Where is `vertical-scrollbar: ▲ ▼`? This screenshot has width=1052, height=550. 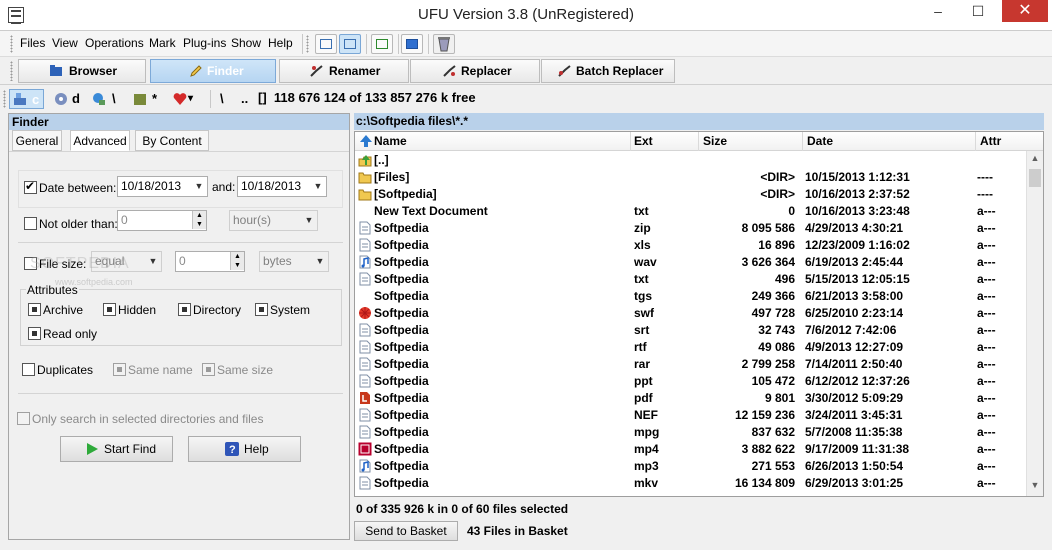
vertical-scrollbar: ▲ ▼ is located at coordinates (1034, 323).